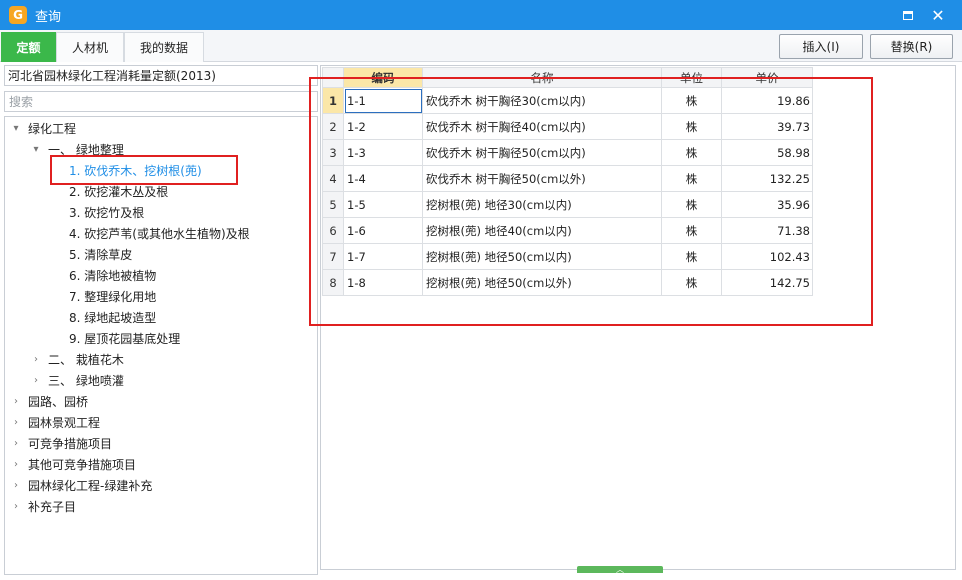  I want to click on name-cell: 砍伐乔木 树干胸径50(cm以内), so click(542, 152).